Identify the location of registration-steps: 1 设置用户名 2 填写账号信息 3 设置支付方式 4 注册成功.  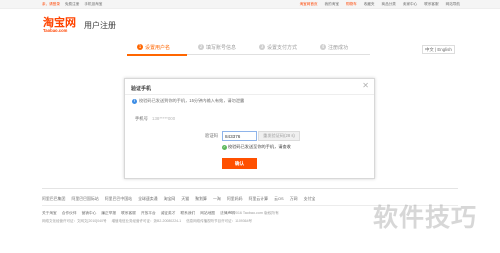
(248, 49).